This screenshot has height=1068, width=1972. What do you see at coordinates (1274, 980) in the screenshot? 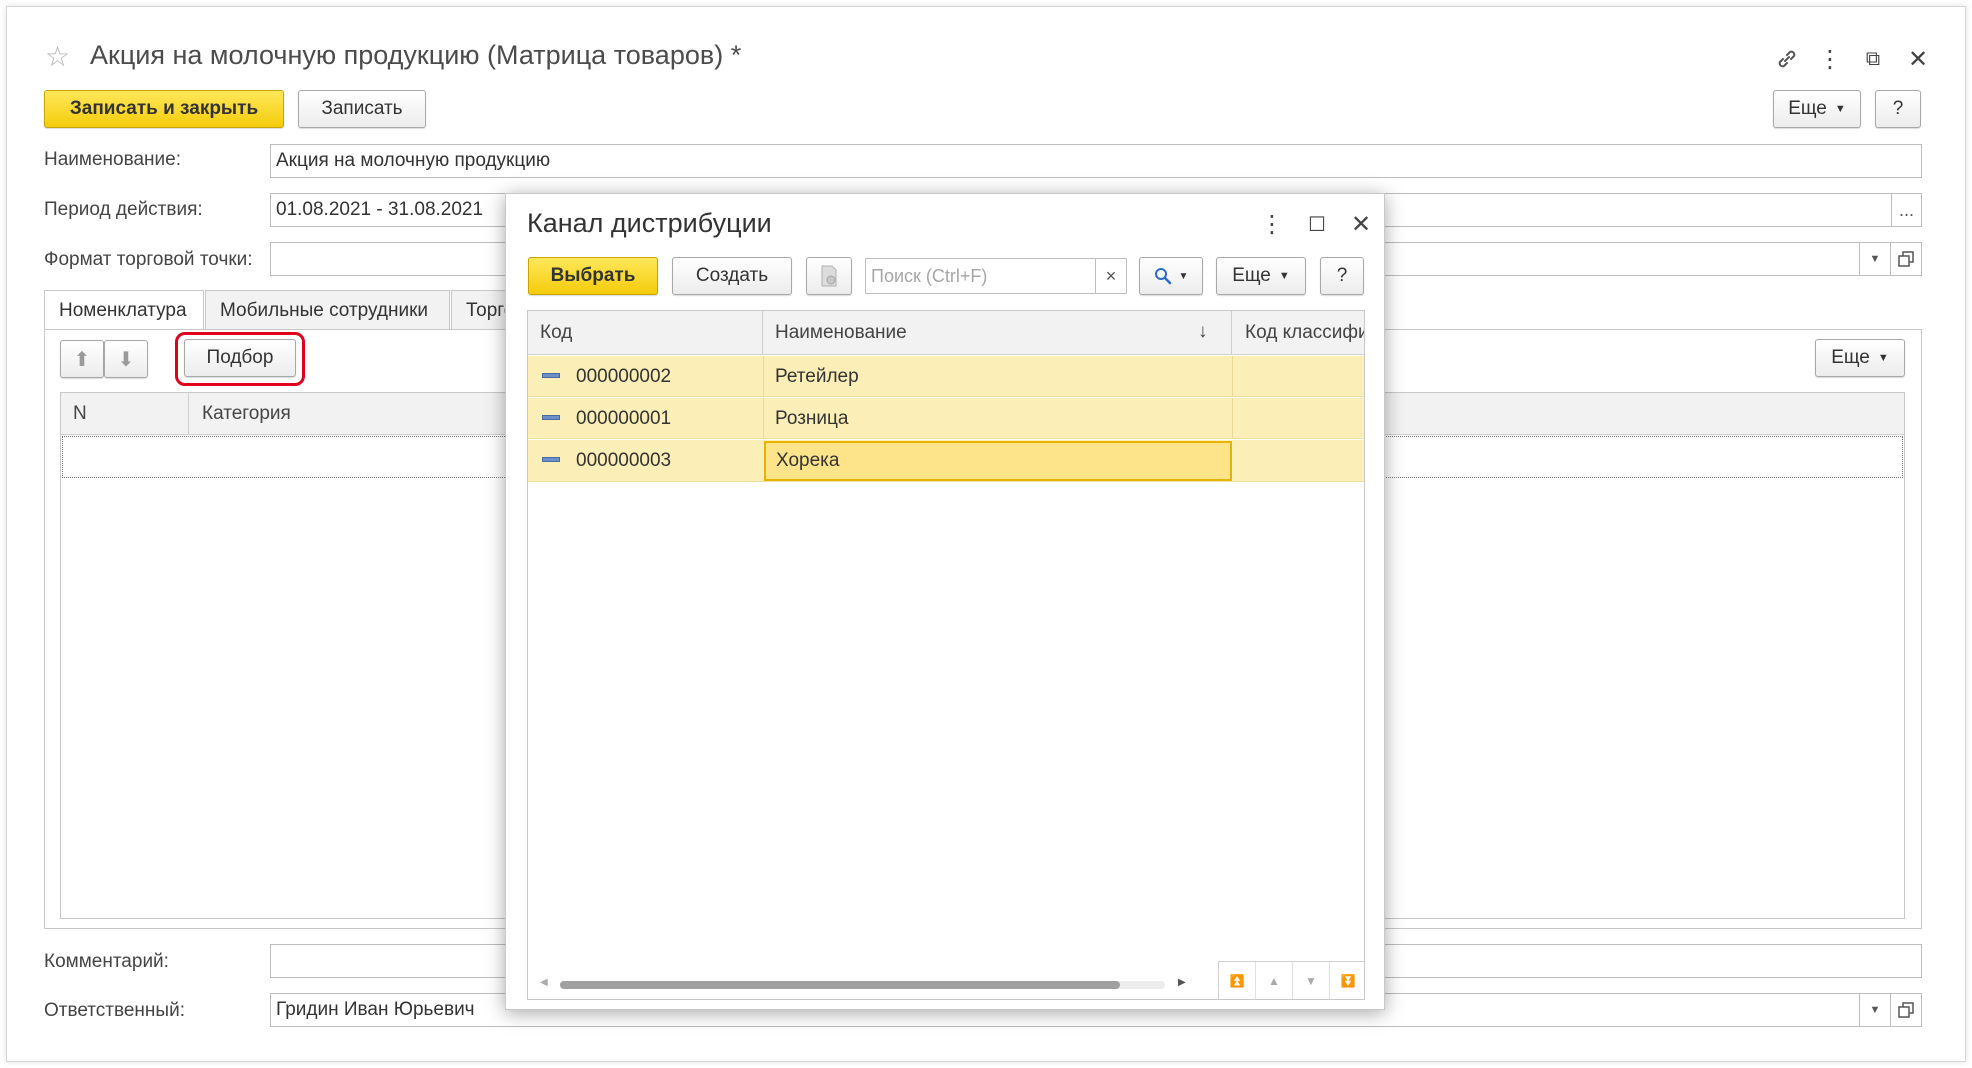
I see `scroll-up-icon: ▲` at bounding box center [1274, 980].